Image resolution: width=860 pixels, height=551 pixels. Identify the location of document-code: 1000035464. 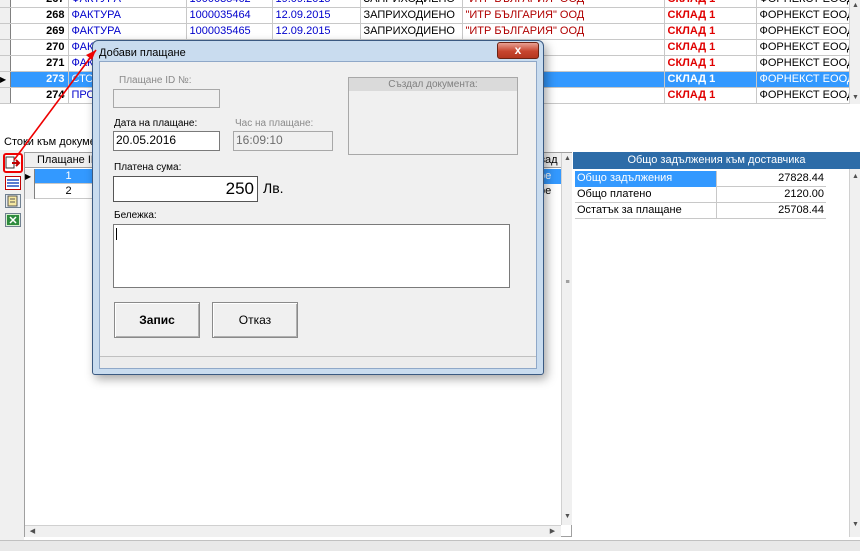
(229, 15).